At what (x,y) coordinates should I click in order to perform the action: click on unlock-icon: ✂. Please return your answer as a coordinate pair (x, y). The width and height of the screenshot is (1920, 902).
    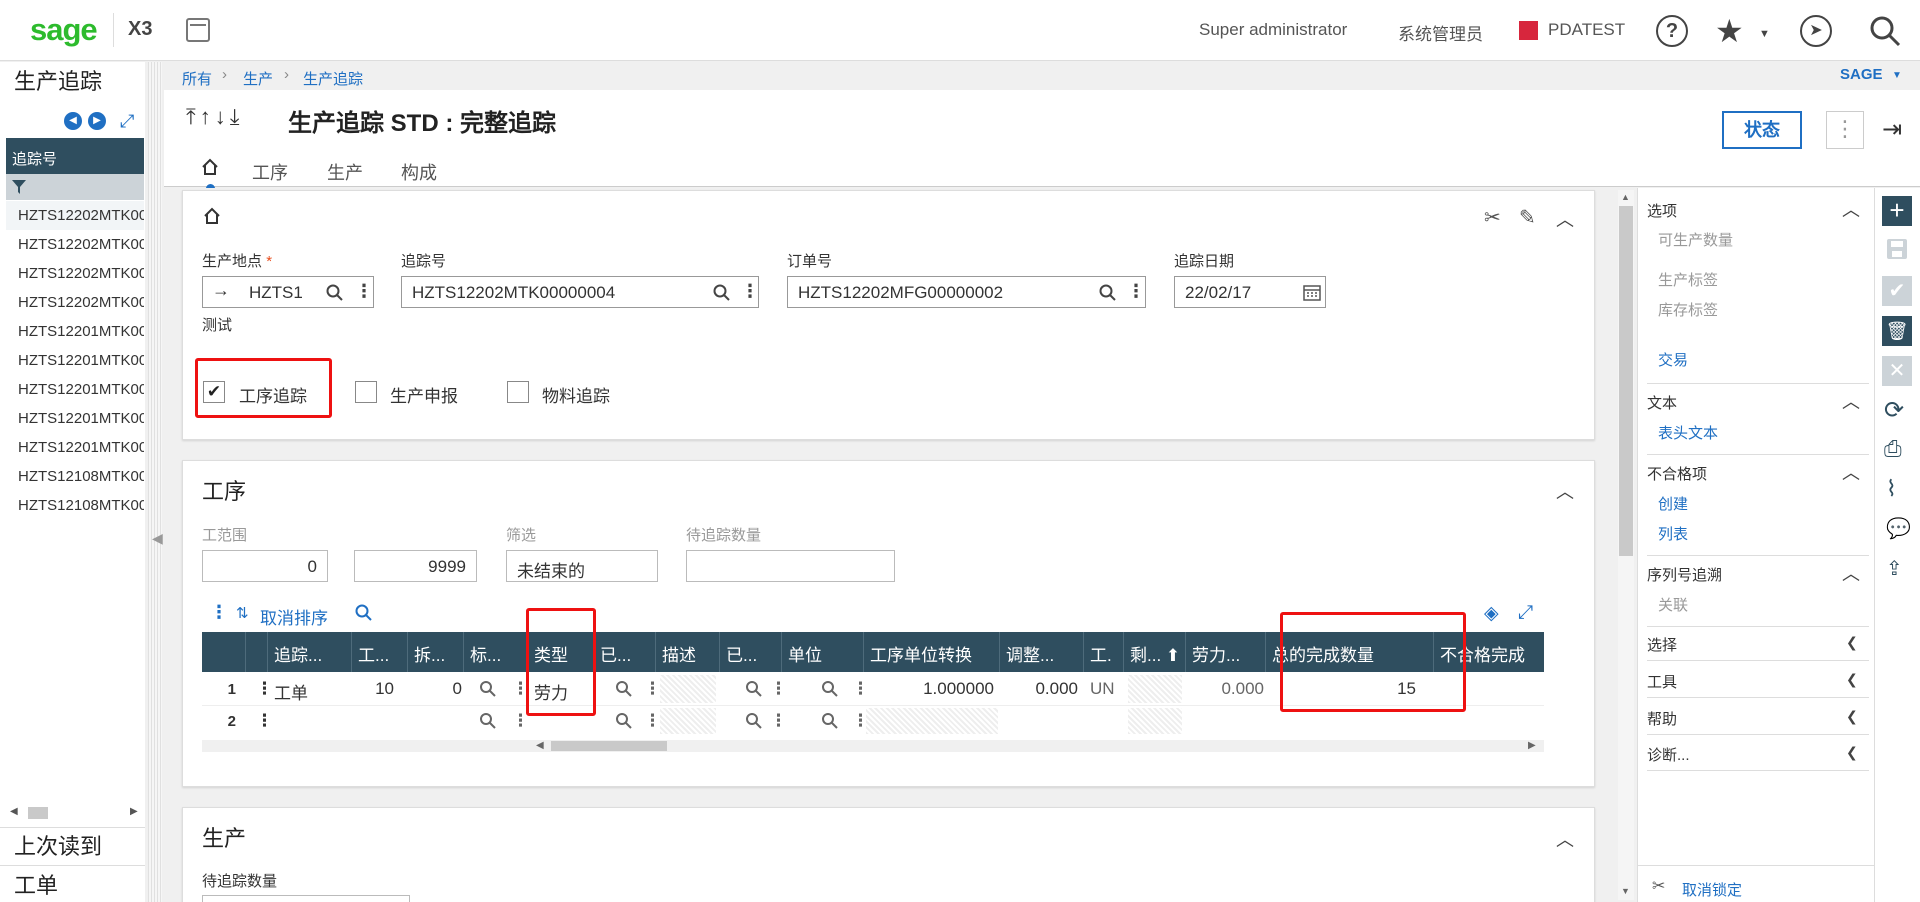
    Looking at the image, I should click on (1658, 886).